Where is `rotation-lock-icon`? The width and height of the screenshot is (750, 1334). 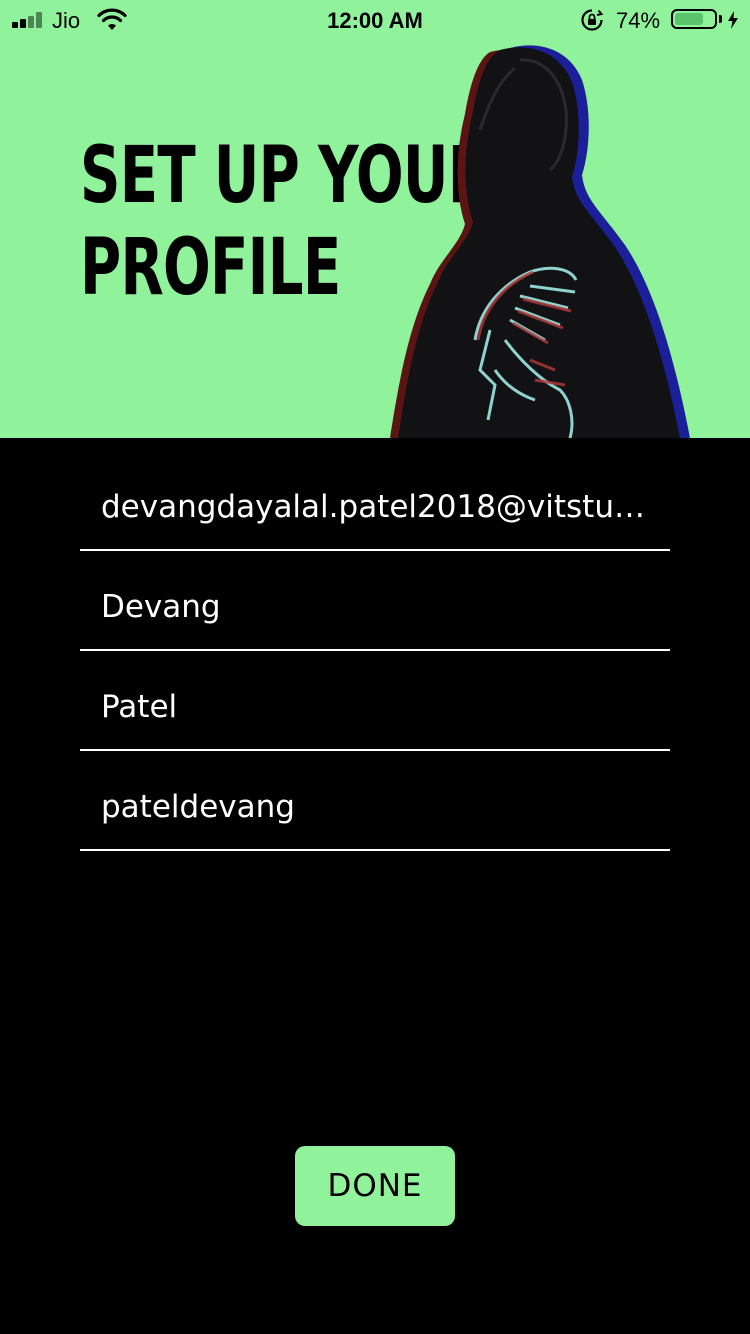
rotation-lock-icon is located at coordinates (592, 20).